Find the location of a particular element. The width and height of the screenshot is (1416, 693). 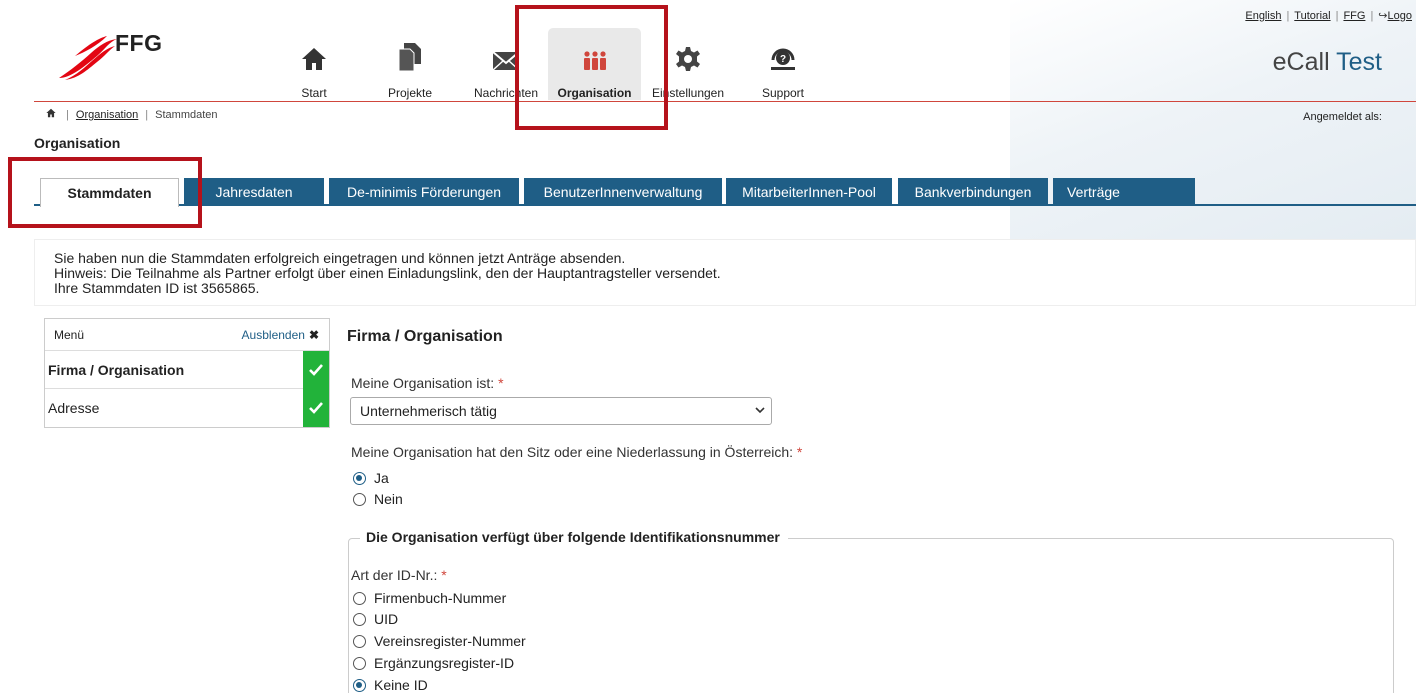

logo-text: FFG is located at coordinates (139, 43).